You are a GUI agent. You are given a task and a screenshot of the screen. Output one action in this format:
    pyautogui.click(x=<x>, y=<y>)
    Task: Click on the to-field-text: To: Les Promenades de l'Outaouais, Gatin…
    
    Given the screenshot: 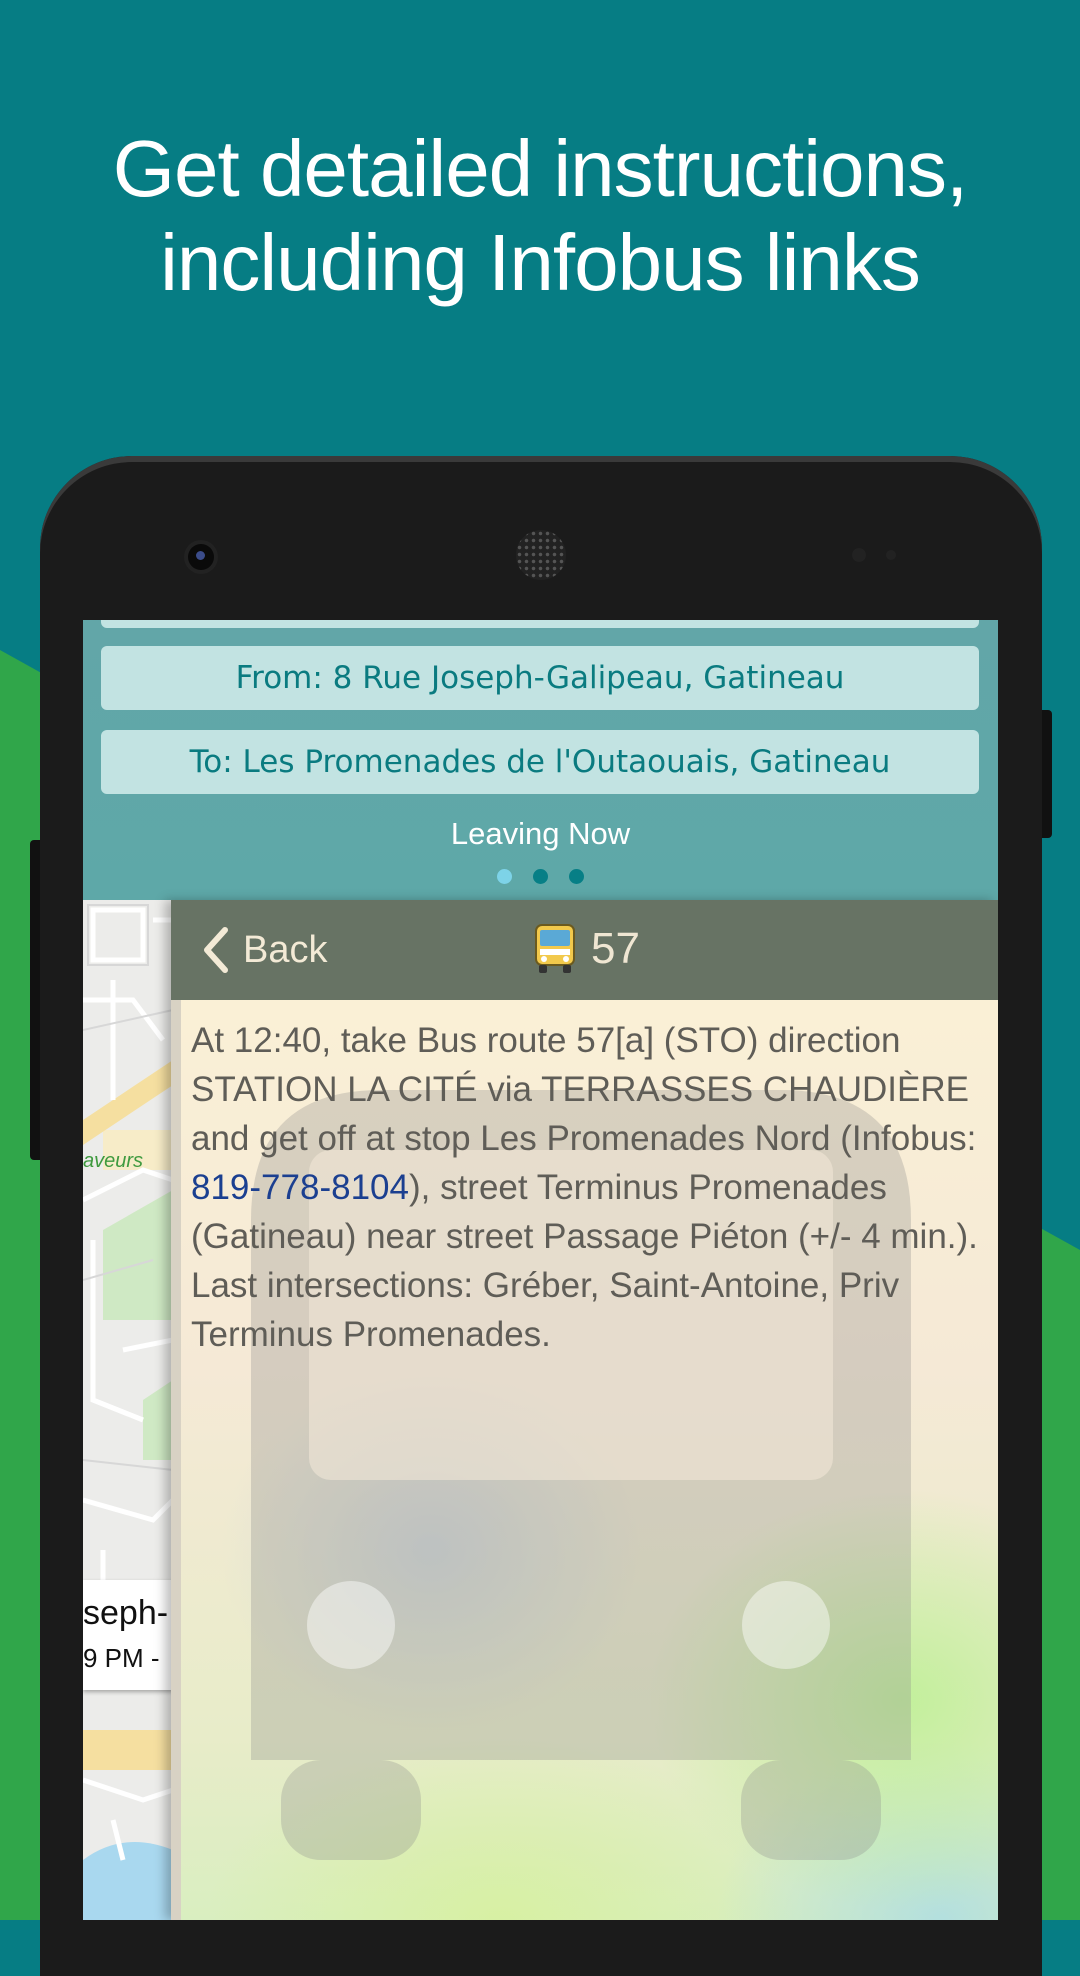 What is the action you would take?
    pyautogui.click(x=540, y=762)
    